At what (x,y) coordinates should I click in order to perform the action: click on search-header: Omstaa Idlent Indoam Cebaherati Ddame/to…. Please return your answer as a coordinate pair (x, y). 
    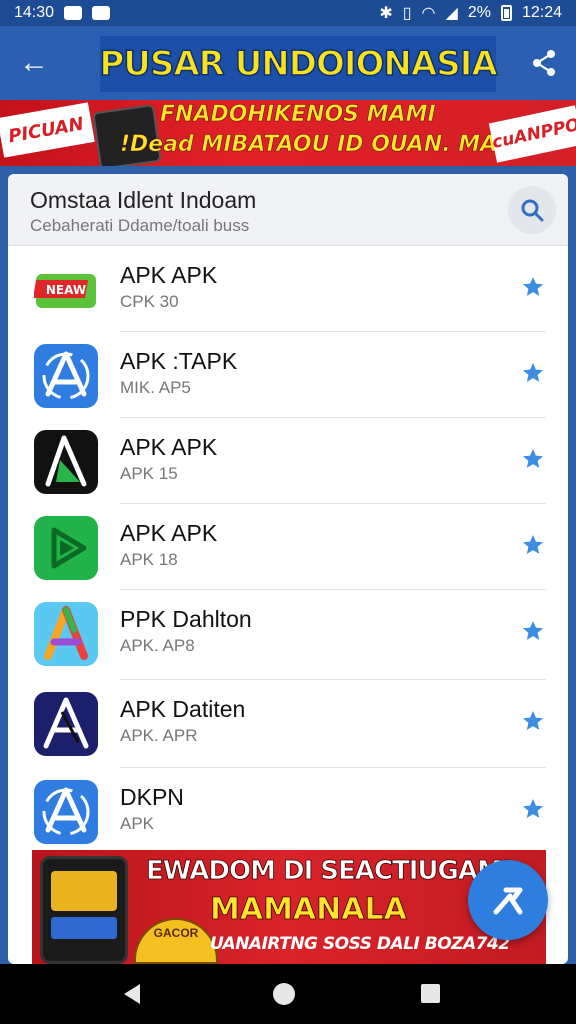
    Looking at the image, I should click on (288, 210).